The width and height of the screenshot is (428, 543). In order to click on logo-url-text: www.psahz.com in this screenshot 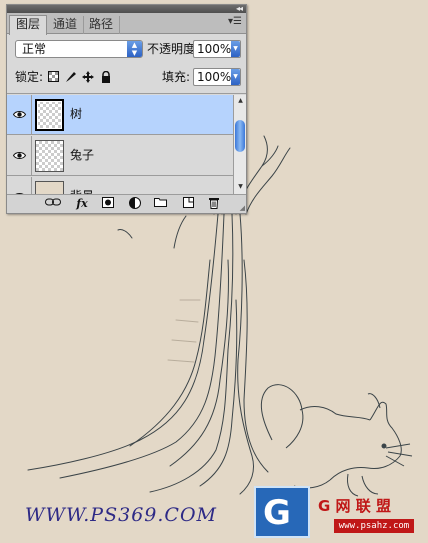, I will do `click(374, 526)`.